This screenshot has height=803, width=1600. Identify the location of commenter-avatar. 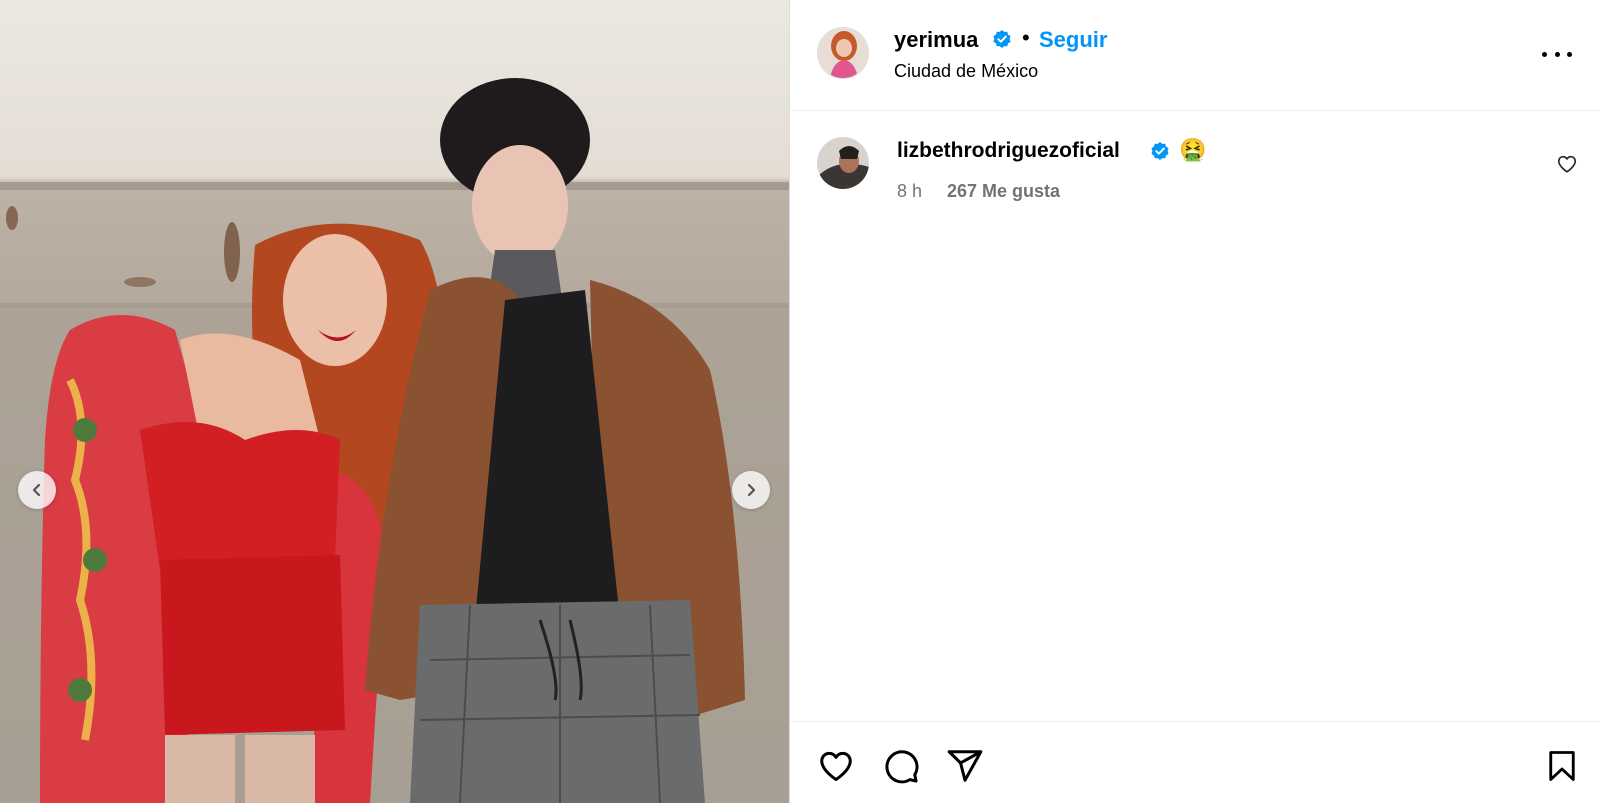
(843, 163).